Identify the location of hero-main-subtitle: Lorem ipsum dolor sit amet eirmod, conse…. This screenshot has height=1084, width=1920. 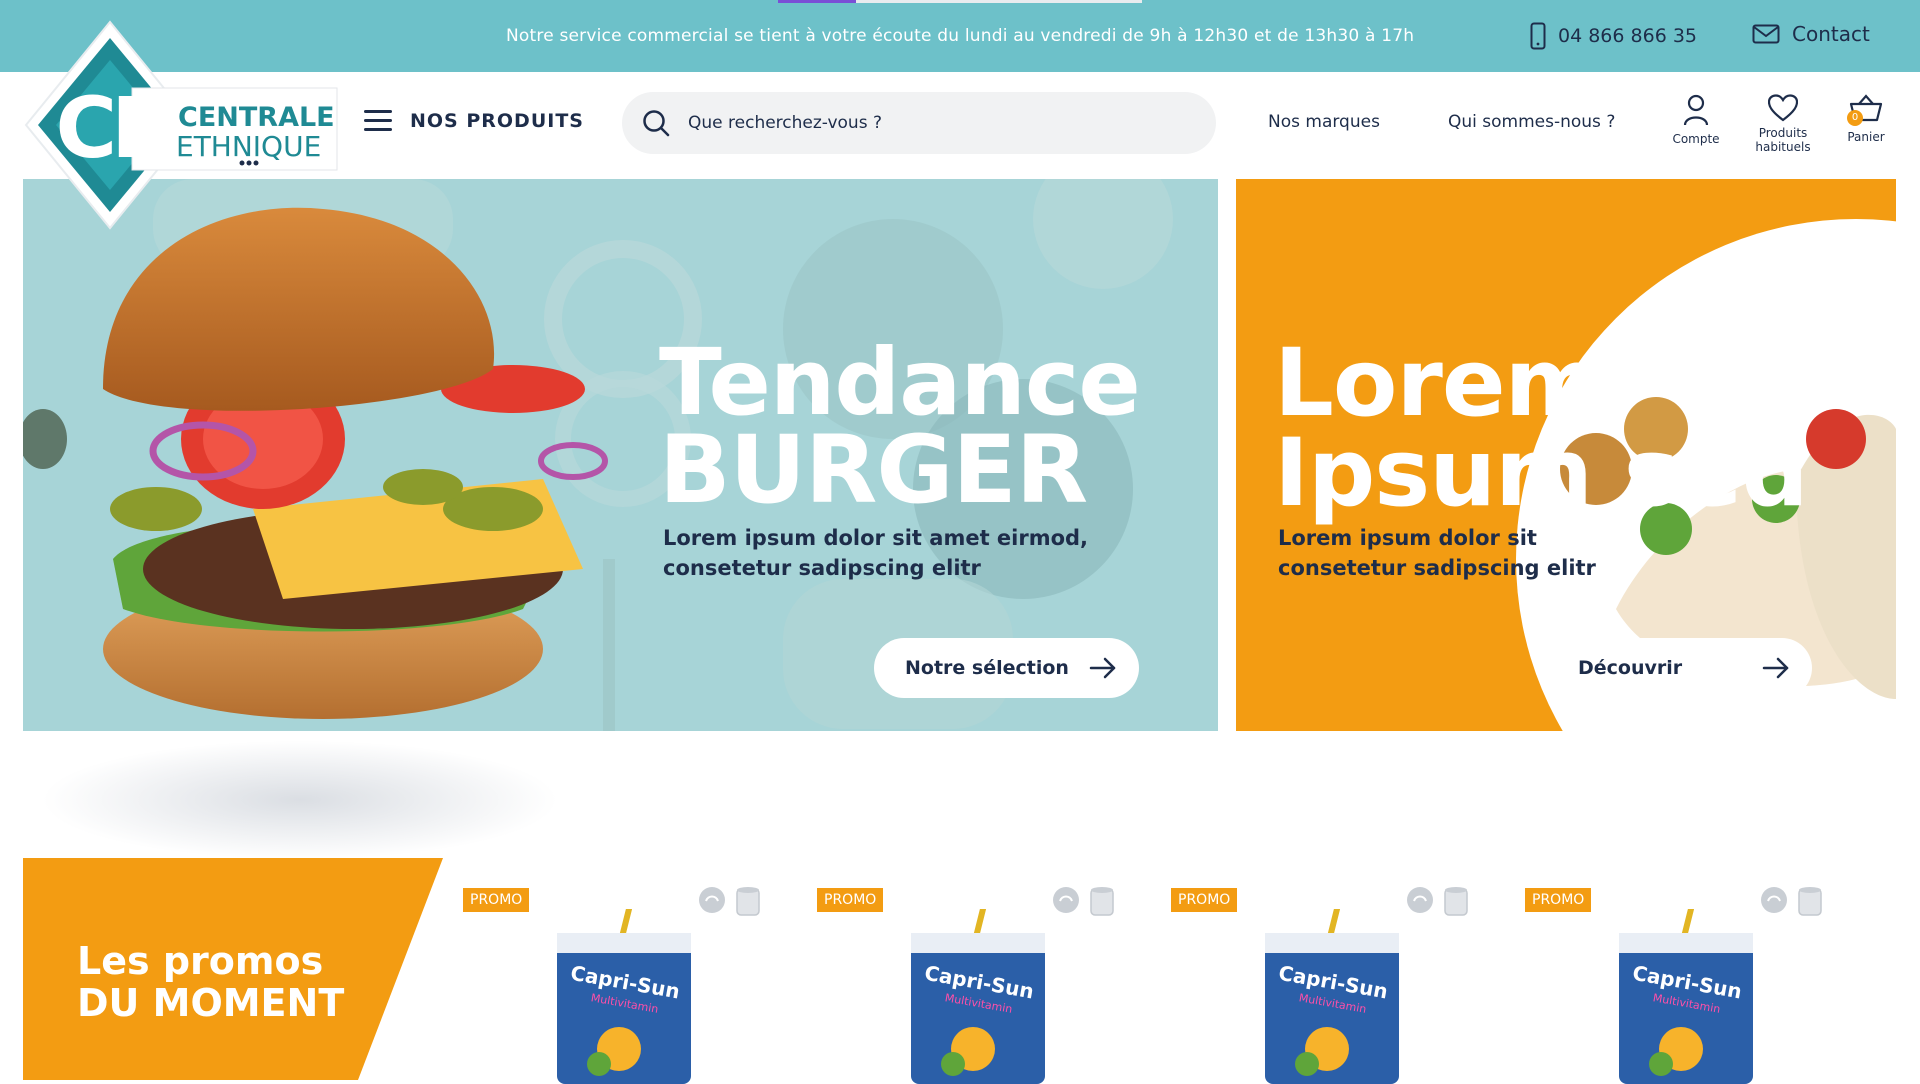
(876, 553).